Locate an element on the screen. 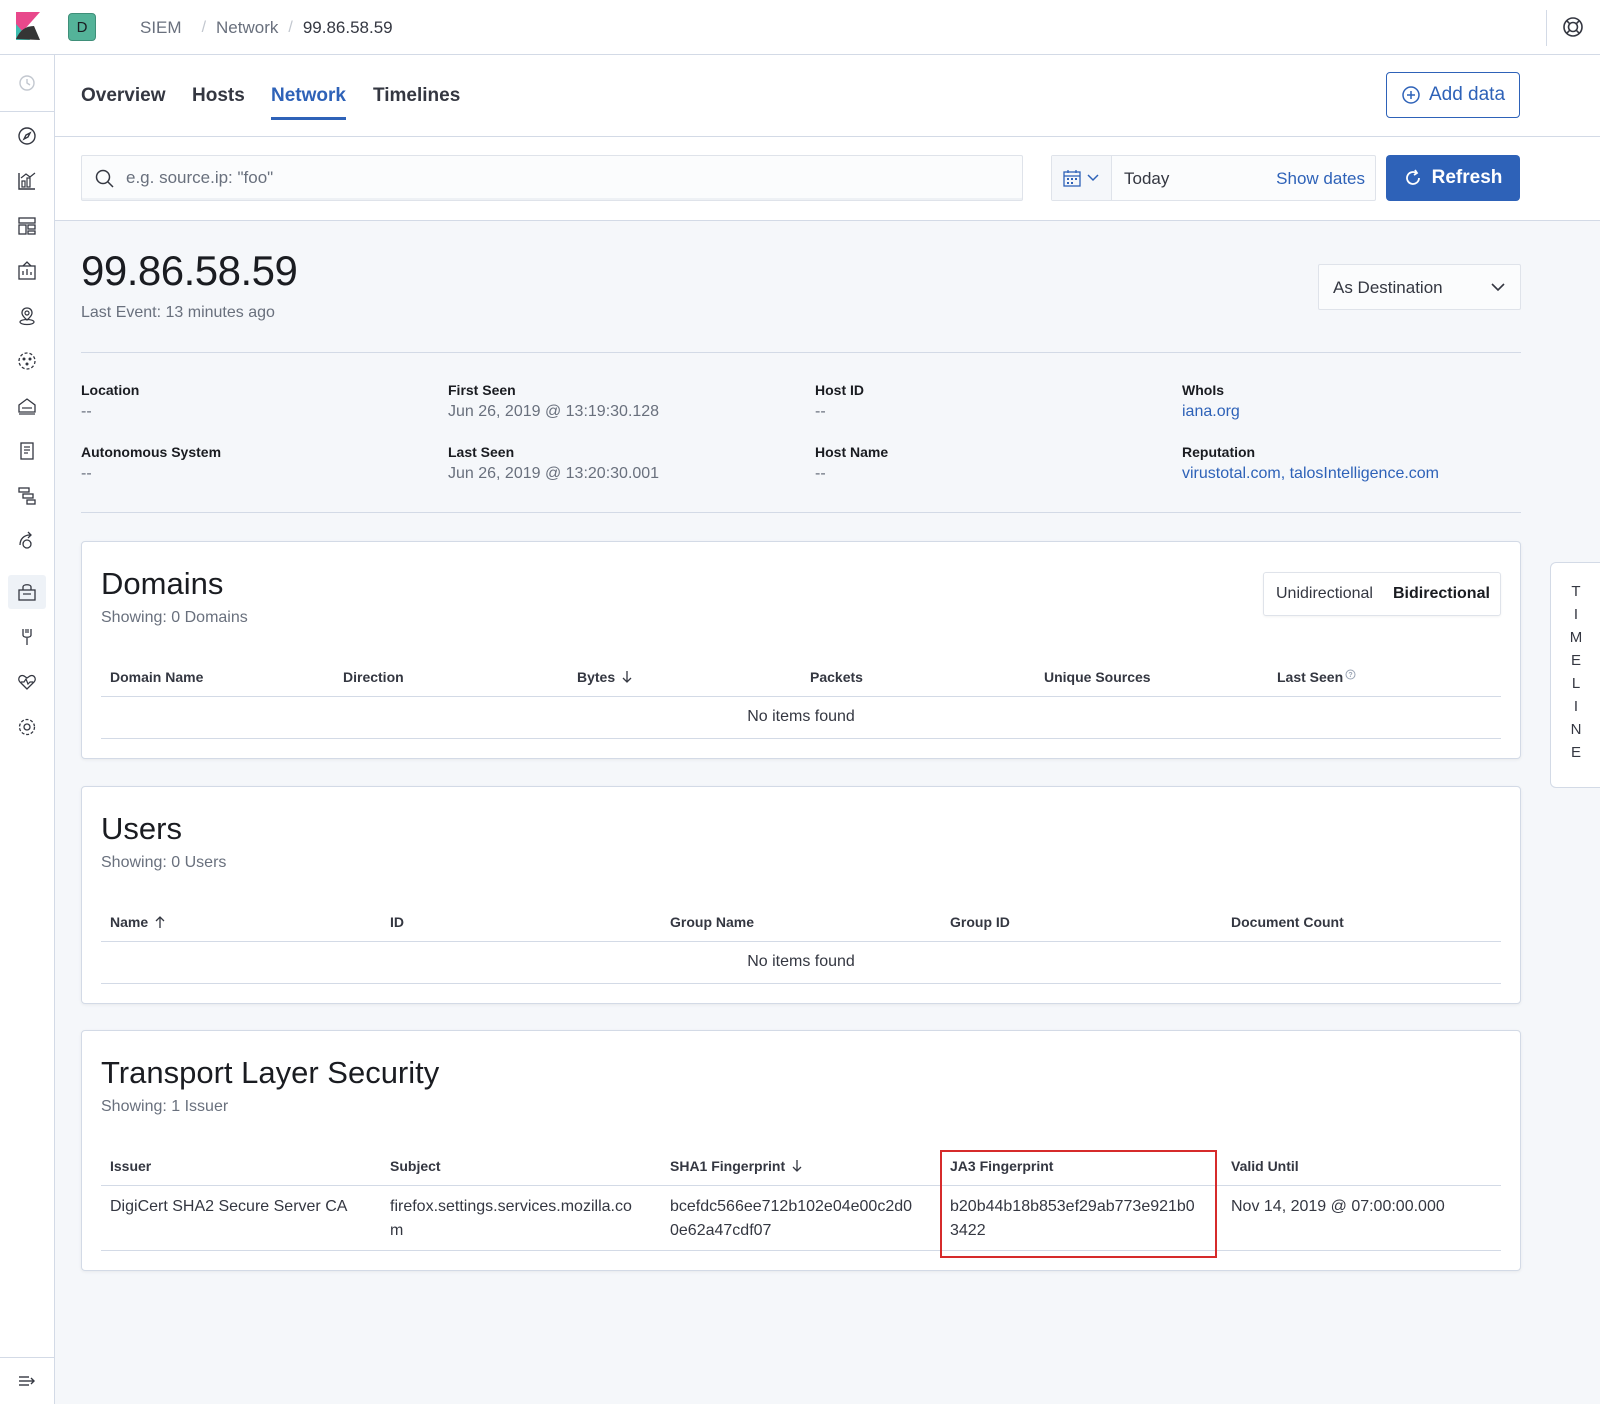  reputation-value: virustotal.com, talosIntelligence.com is located at coordinates (1310, 474).